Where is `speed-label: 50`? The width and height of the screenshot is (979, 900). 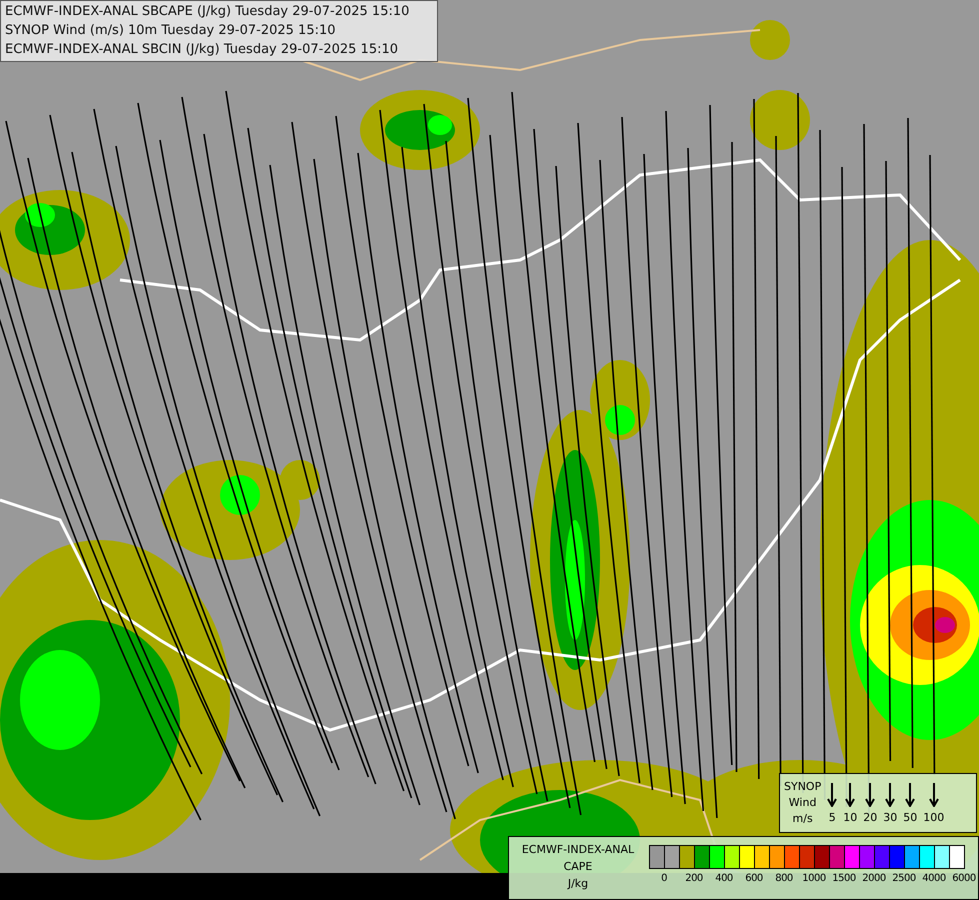
speed-label: 50 is located at coordinates (910, 817).